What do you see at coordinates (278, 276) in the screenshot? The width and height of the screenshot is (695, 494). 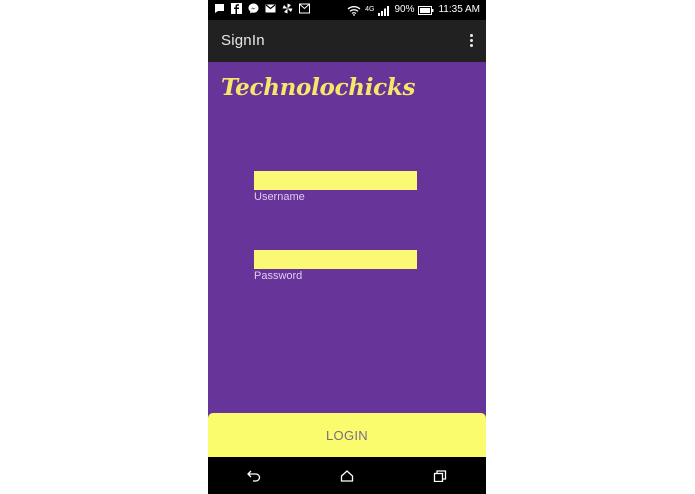 I see `password-label: Password` at bounding box center [278, 276].